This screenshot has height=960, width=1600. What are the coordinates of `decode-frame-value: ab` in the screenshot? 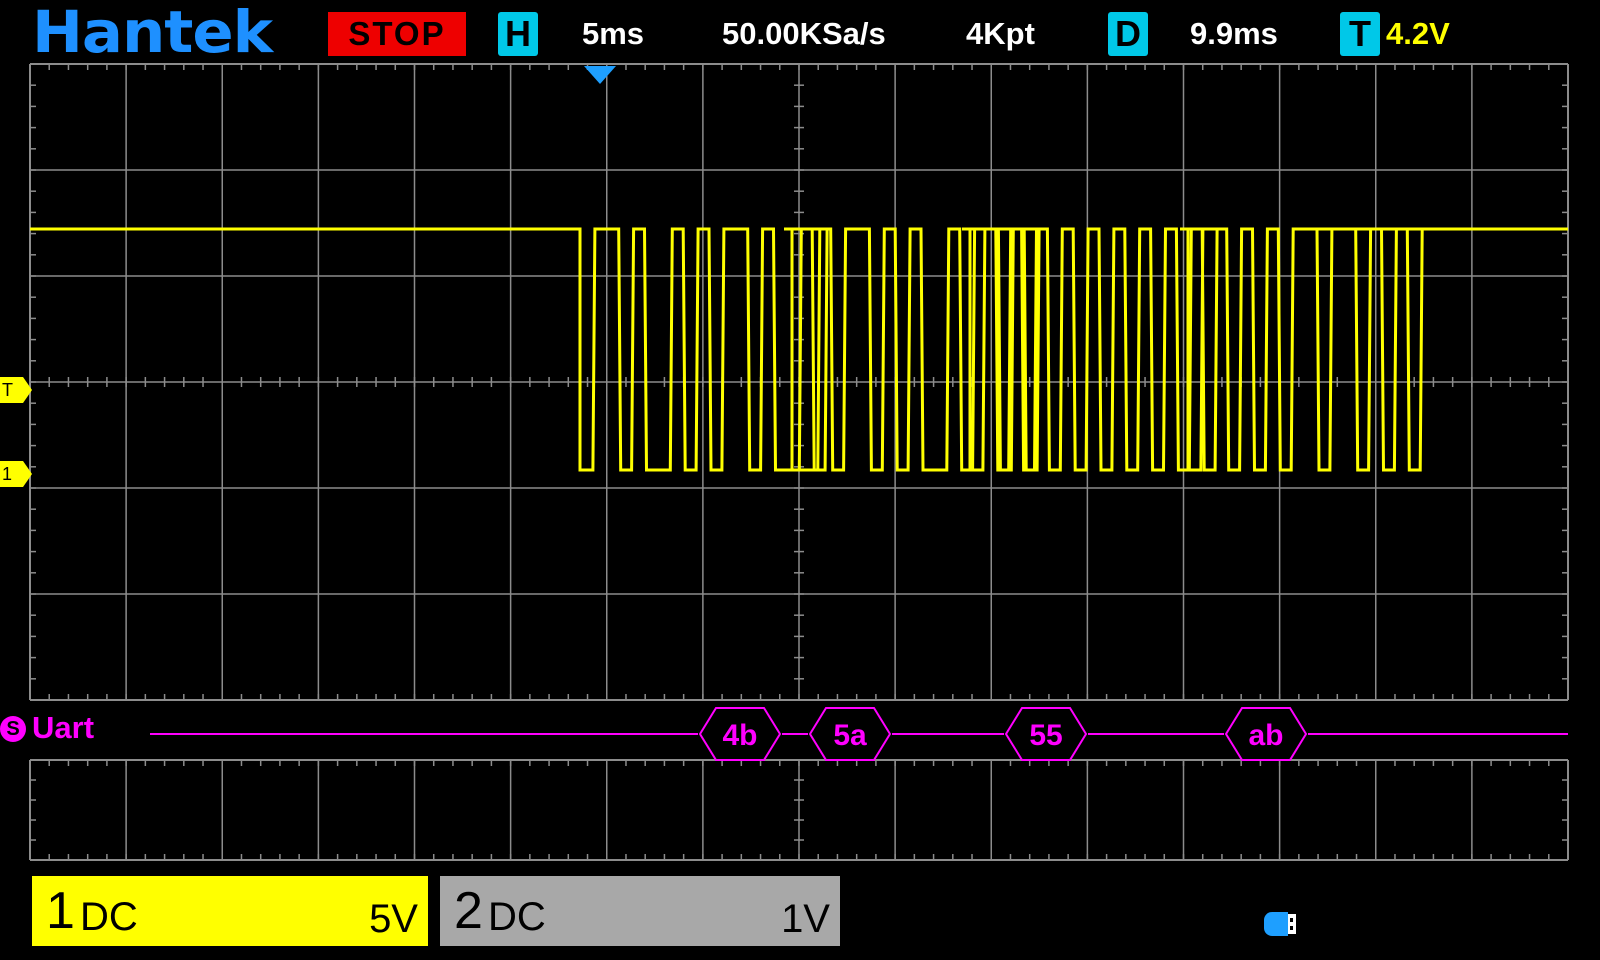 It's located at (1265, 735).